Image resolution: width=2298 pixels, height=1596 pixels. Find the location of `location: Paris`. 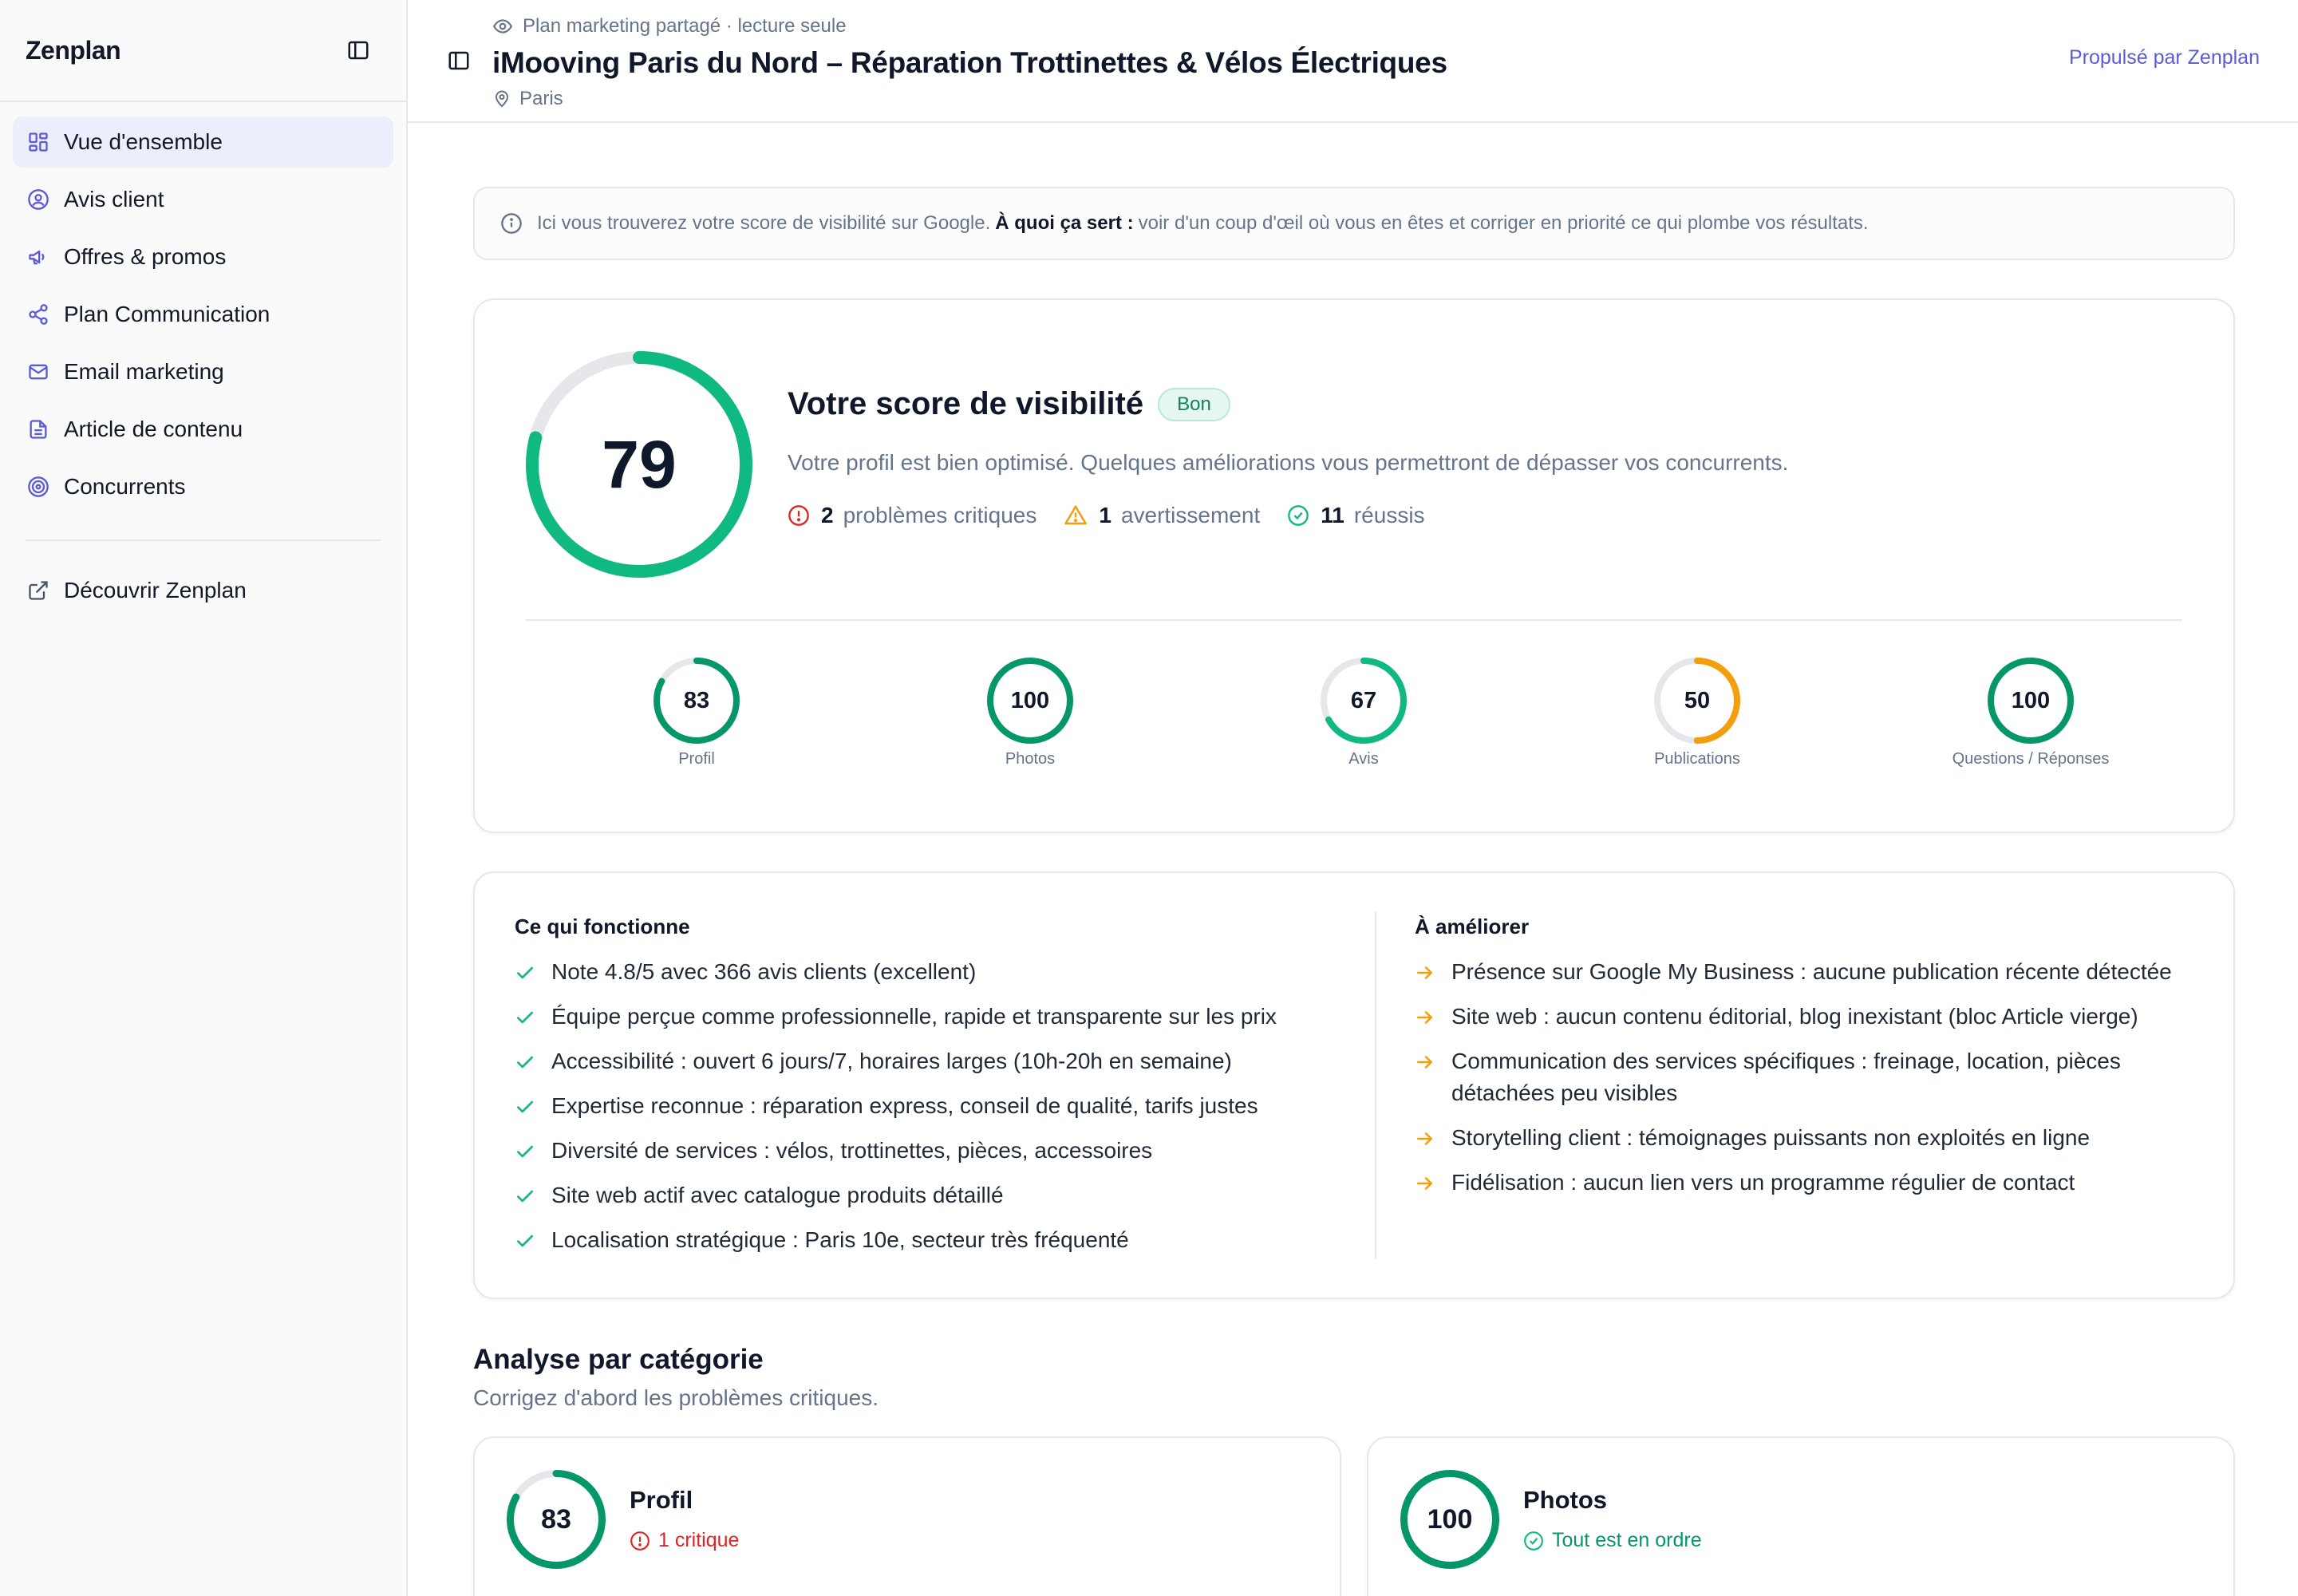

location: Paris is located at coordinates (969, 99).